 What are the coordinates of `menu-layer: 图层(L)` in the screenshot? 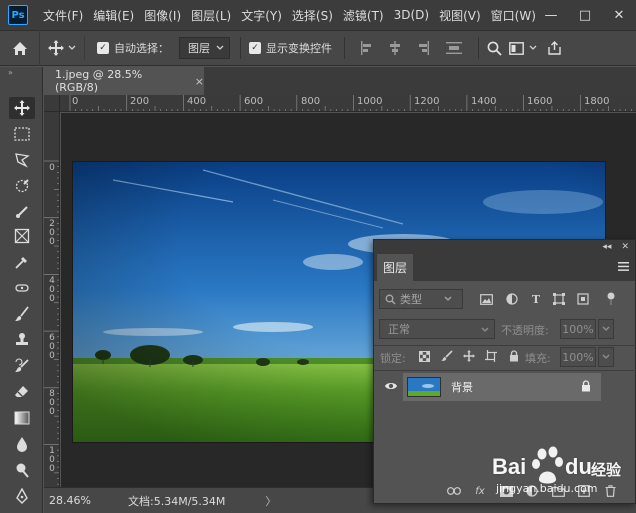 It's located at (211, 15).